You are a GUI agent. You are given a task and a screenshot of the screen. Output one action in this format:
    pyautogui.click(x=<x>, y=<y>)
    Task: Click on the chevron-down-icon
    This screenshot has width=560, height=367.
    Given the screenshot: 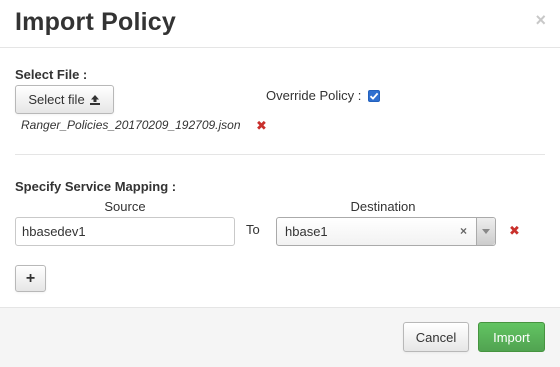 What is the action you would take?
    pyautogui.click(x=485, y=231)
    